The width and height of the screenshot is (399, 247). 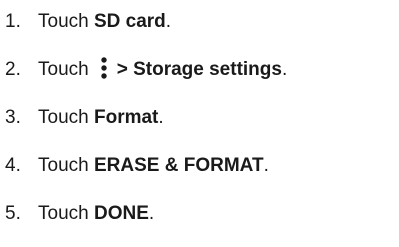 I want to click on kebab-menu-icon, so click(x=104, y=68).